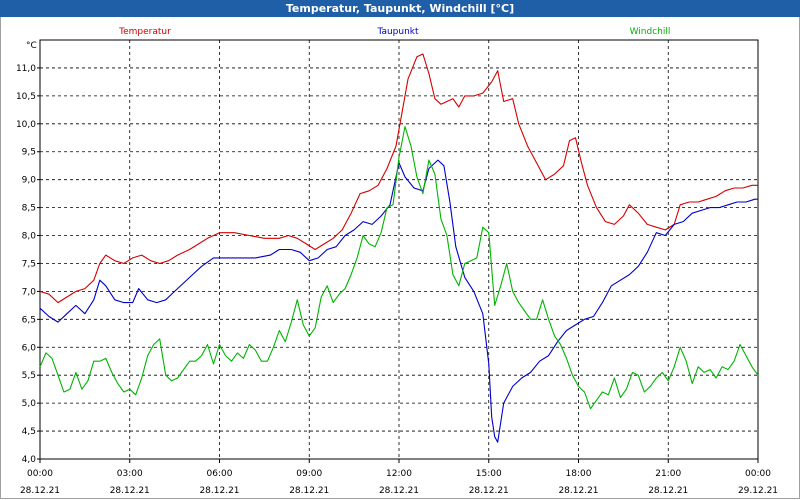 The width and height of the screenshot is (800, 500). What do you see at coordinates (29, 292) in the screenshot?
I see `y-tick-label: 7,0` at bounding box center [29, 292].